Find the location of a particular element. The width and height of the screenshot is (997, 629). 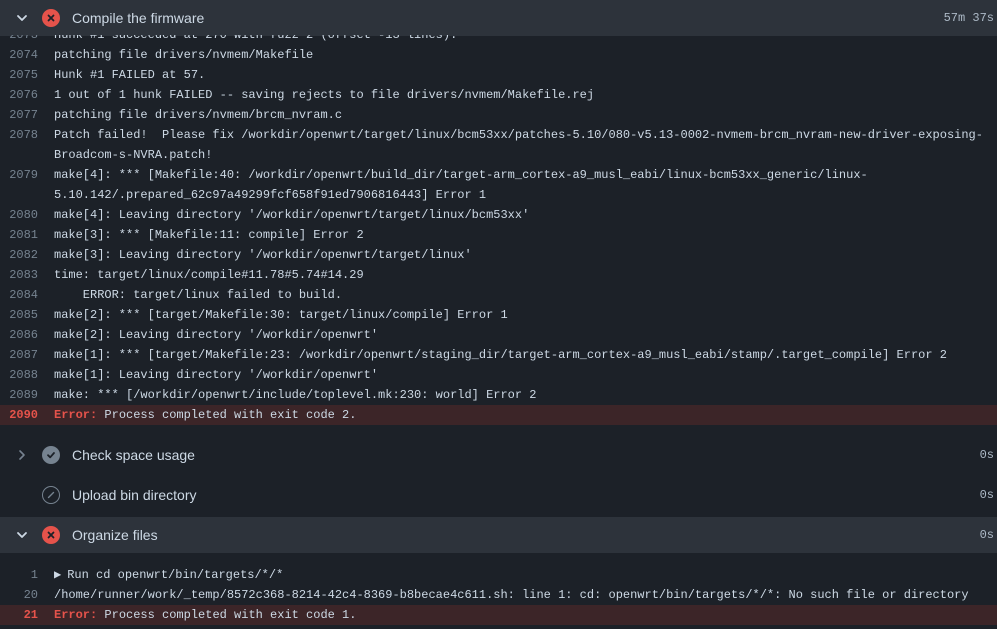

log-group-line: 1 ▶ Run cd openwrt/bin/targets/*/* is located at coordinates (498, 575).